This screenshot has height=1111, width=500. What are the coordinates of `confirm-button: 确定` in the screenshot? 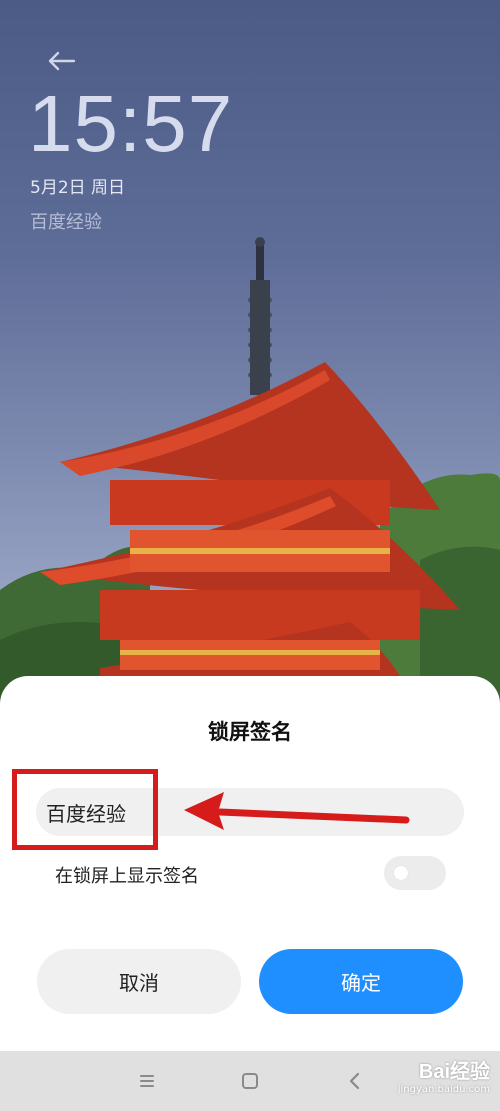 It's located at (361, 981).